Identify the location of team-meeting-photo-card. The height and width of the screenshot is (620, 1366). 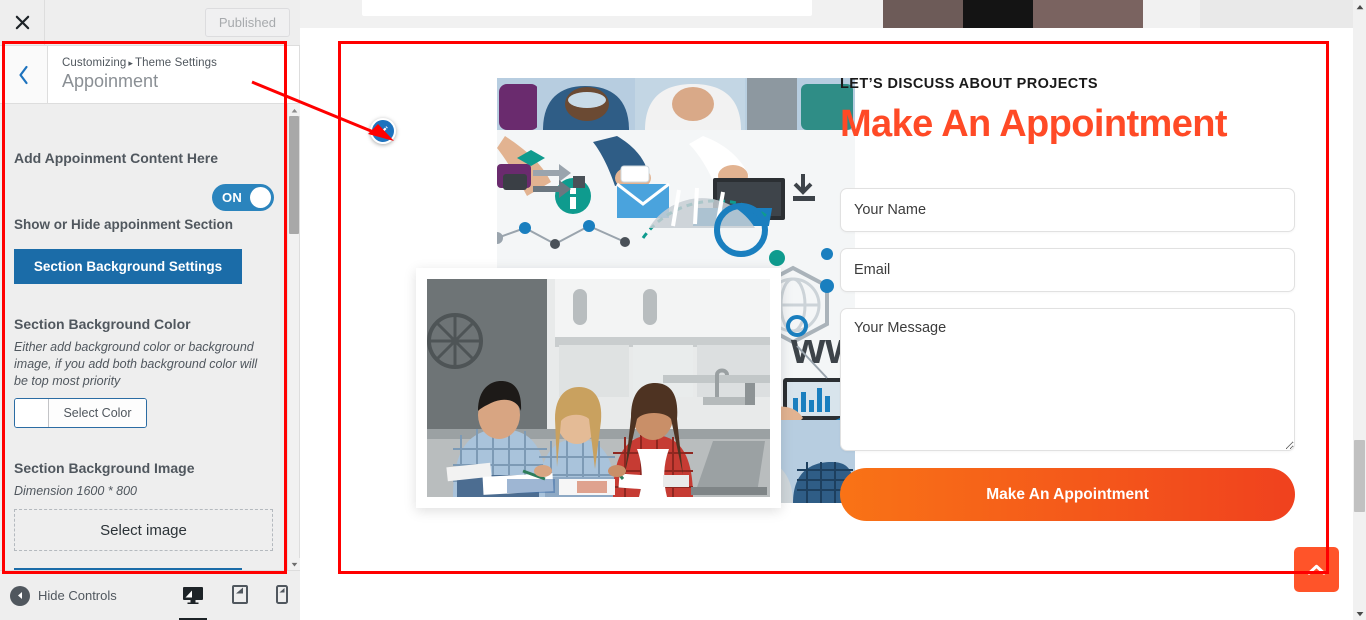
(598, 388).